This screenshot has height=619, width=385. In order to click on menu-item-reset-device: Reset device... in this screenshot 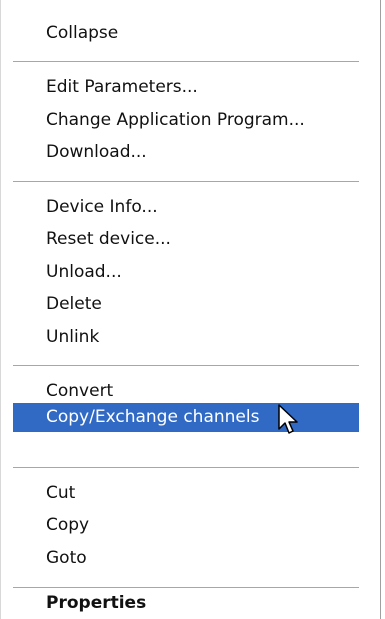, I will do `click(186, 239)`.